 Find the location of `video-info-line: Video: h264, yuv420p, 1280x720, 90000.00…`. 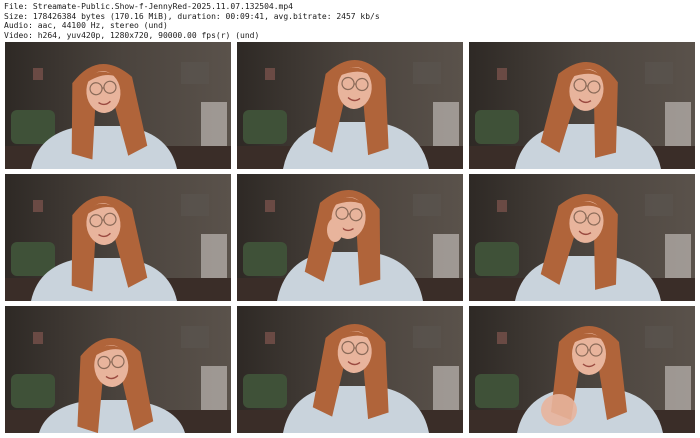

video-info-line: Video: h264, yuv420p, 1280x720, 90000.00… is located at coordinates (132, 35).